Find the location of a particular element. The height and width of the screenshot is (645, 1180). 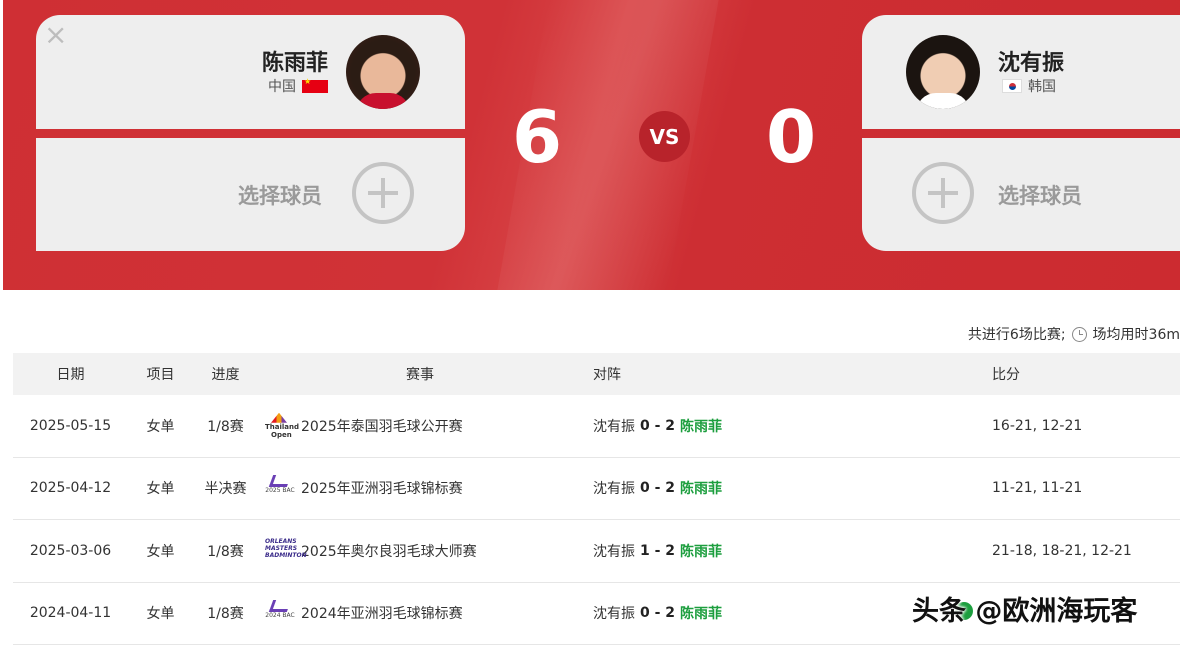

match-tournament: ORLEANS MASTERS BADMINTON 2025年奥尔良羽毛球大师赛 is located at coordinates (430, 551).